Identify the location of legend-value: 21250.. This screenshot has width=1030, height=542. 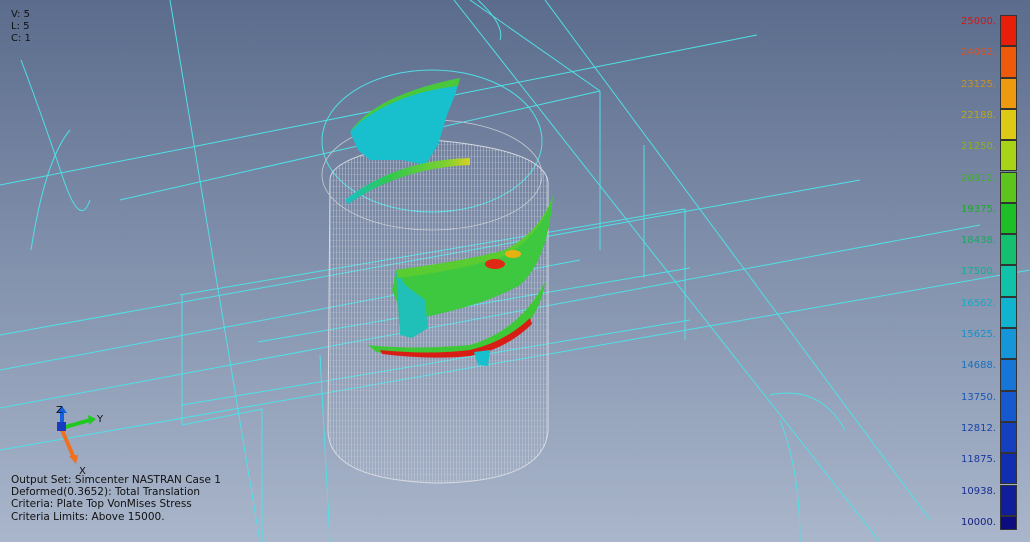
(978, 147).